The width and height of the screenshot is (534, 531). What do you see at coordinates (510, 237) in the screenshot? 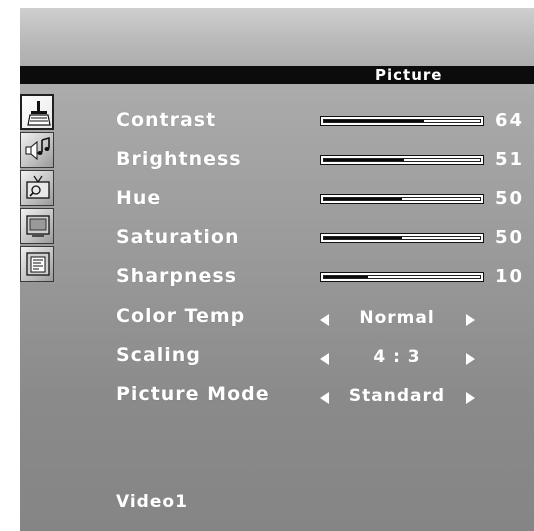
I see `saturation-value: 50` at bounding box center [510, 237].